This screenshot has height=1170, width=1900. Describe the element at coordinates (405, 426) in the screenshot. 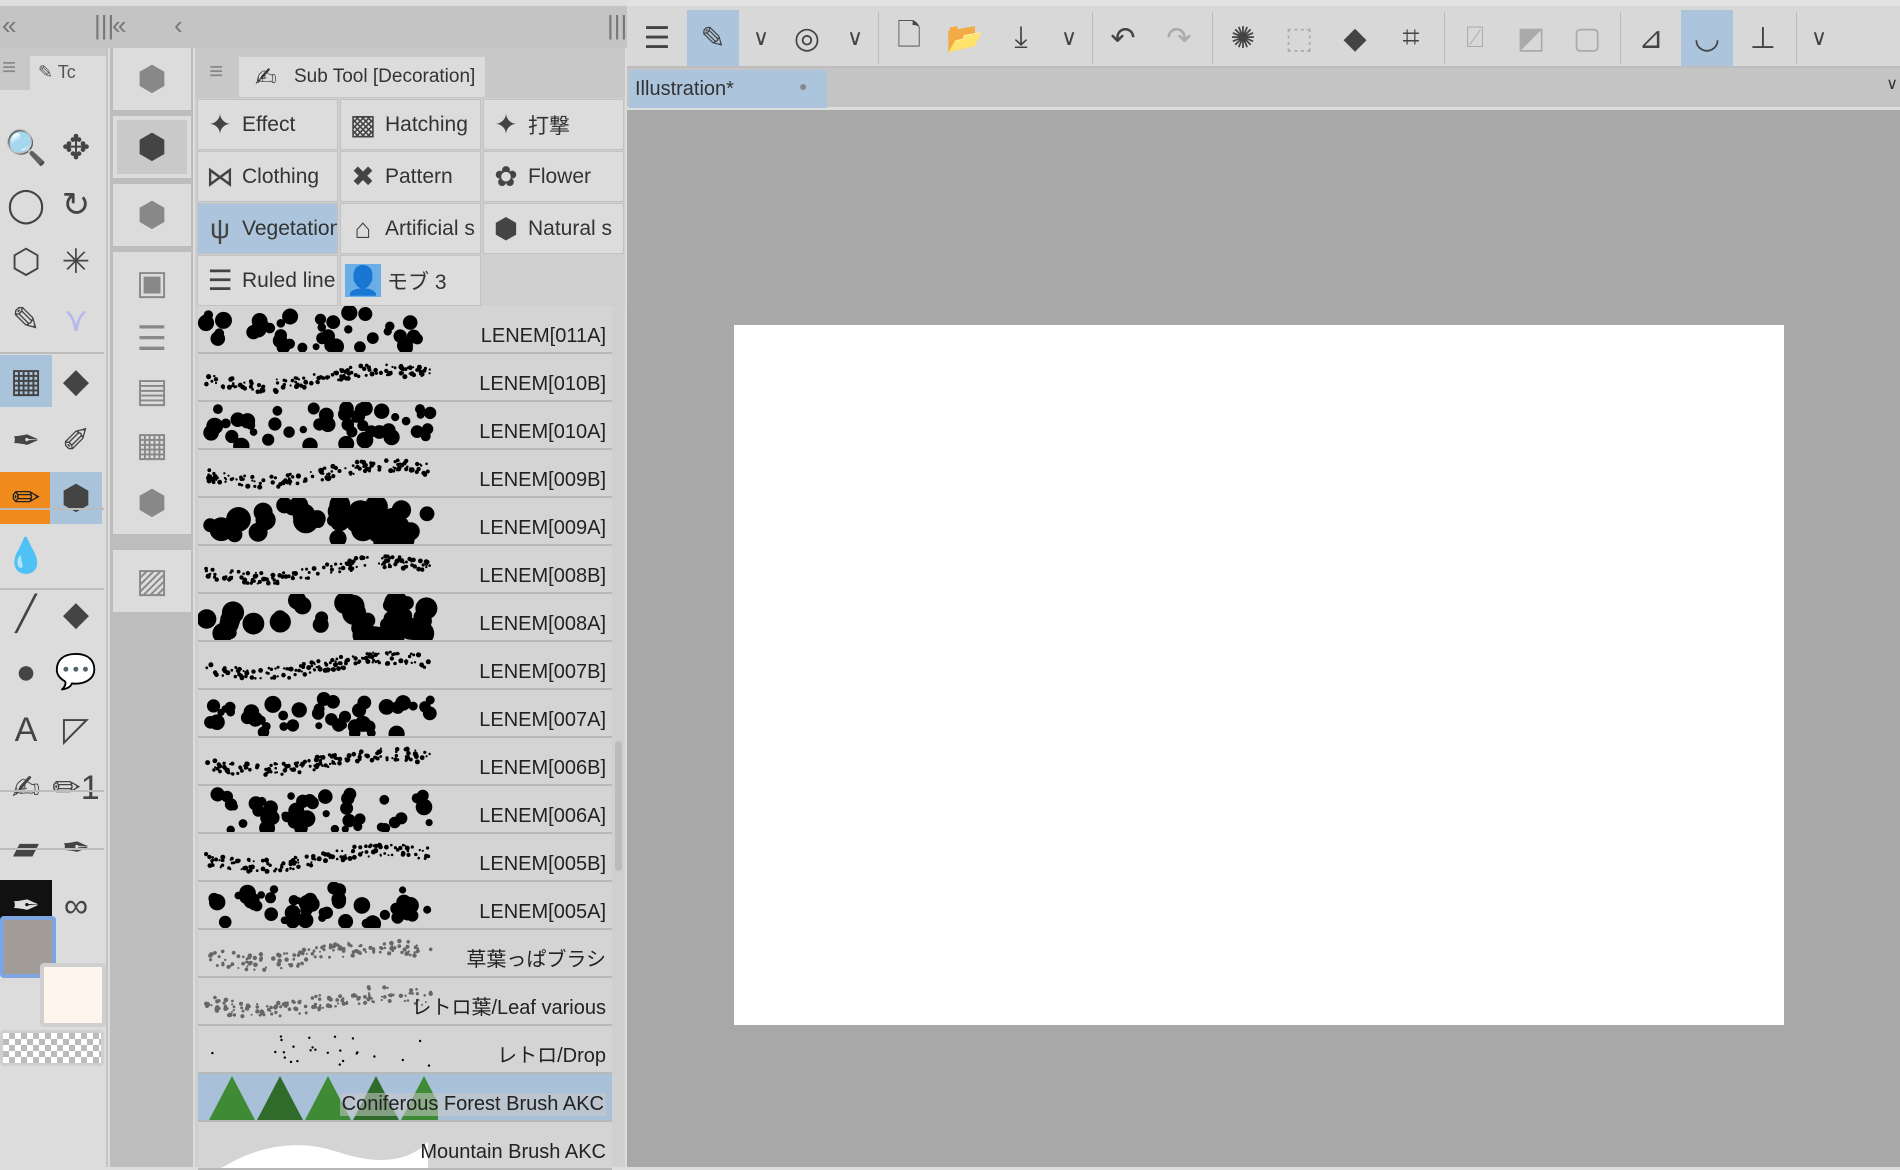

I see `brush-list-item: LENEM[010A]` at that location.